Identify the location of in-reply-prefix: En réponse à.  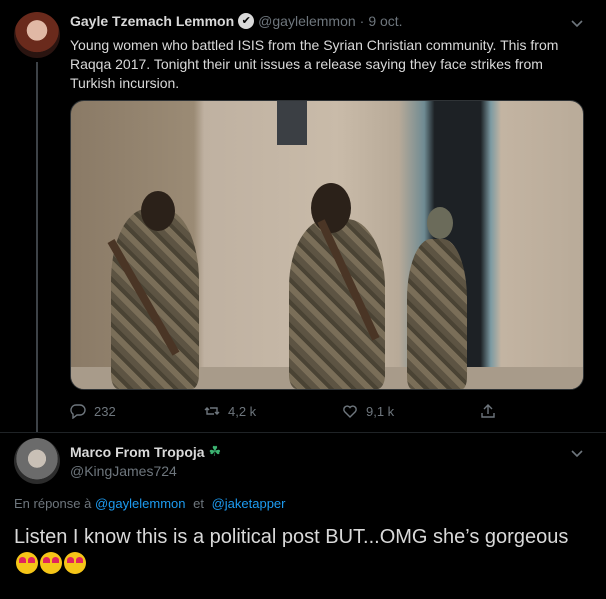
(53, 503).